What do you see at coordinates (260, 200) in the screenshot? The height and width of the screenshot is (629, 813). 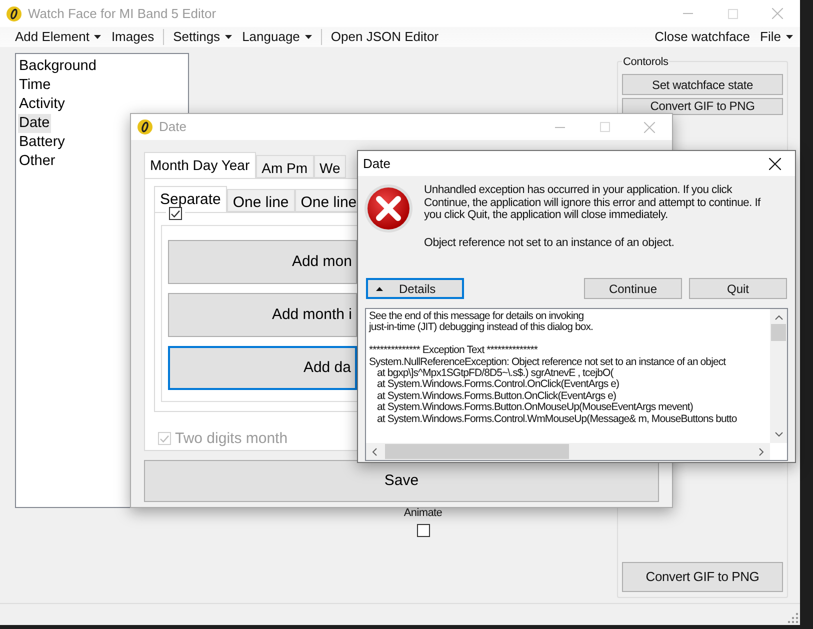 I see `tab: One line` at bounding box center [260, 200].